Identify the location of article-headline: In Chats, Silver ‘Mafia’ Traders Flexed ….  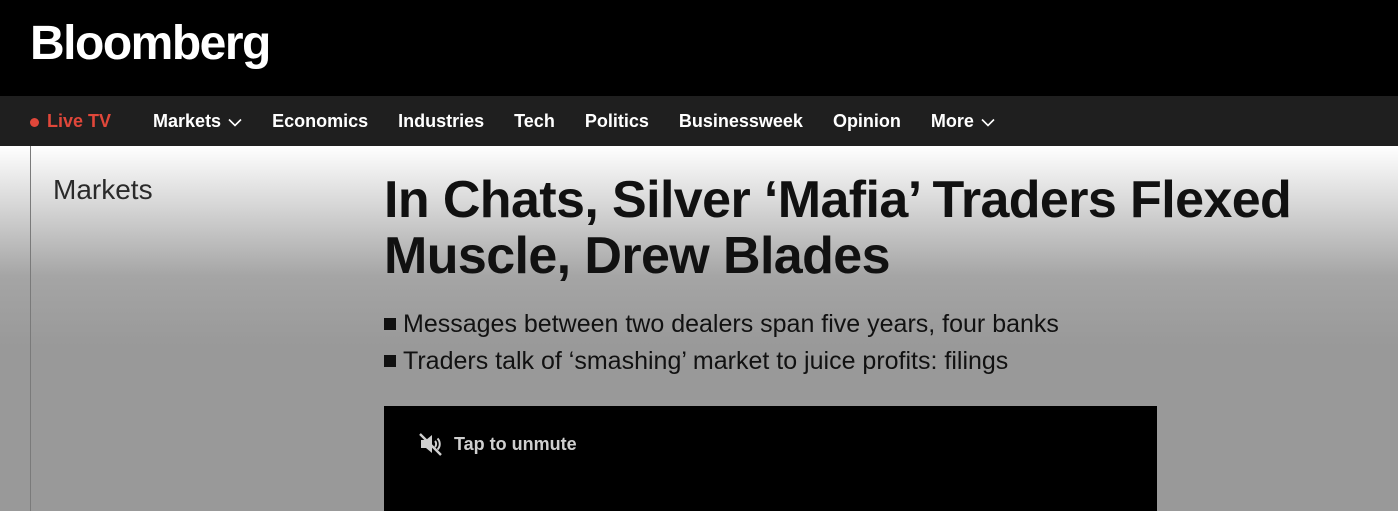
(838, 228).